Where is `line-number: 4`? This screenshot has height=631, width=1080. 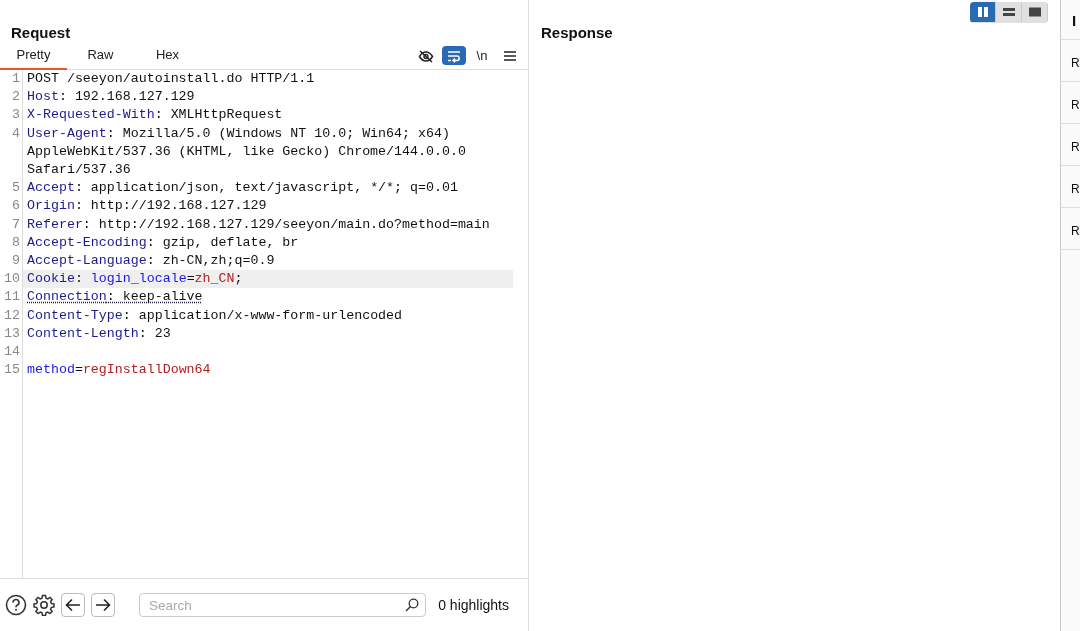
line-number: 4 is located at coordinates (16, 133).